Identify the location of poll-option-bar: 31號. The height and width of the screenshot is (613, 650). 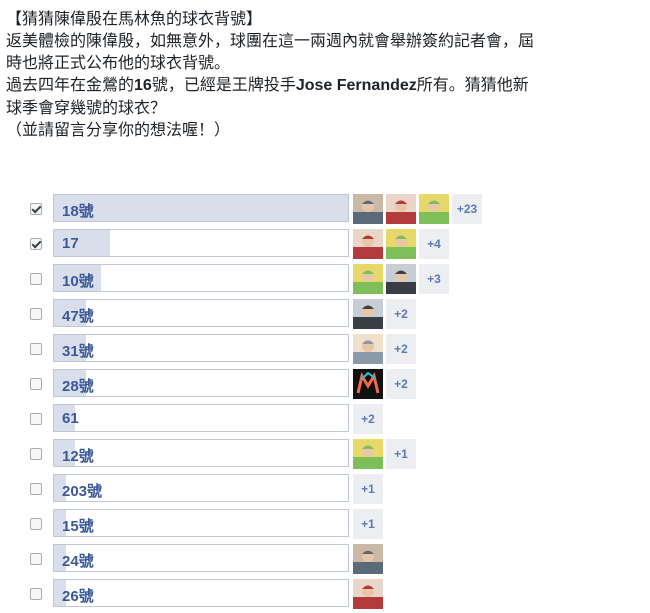
(201, 348).